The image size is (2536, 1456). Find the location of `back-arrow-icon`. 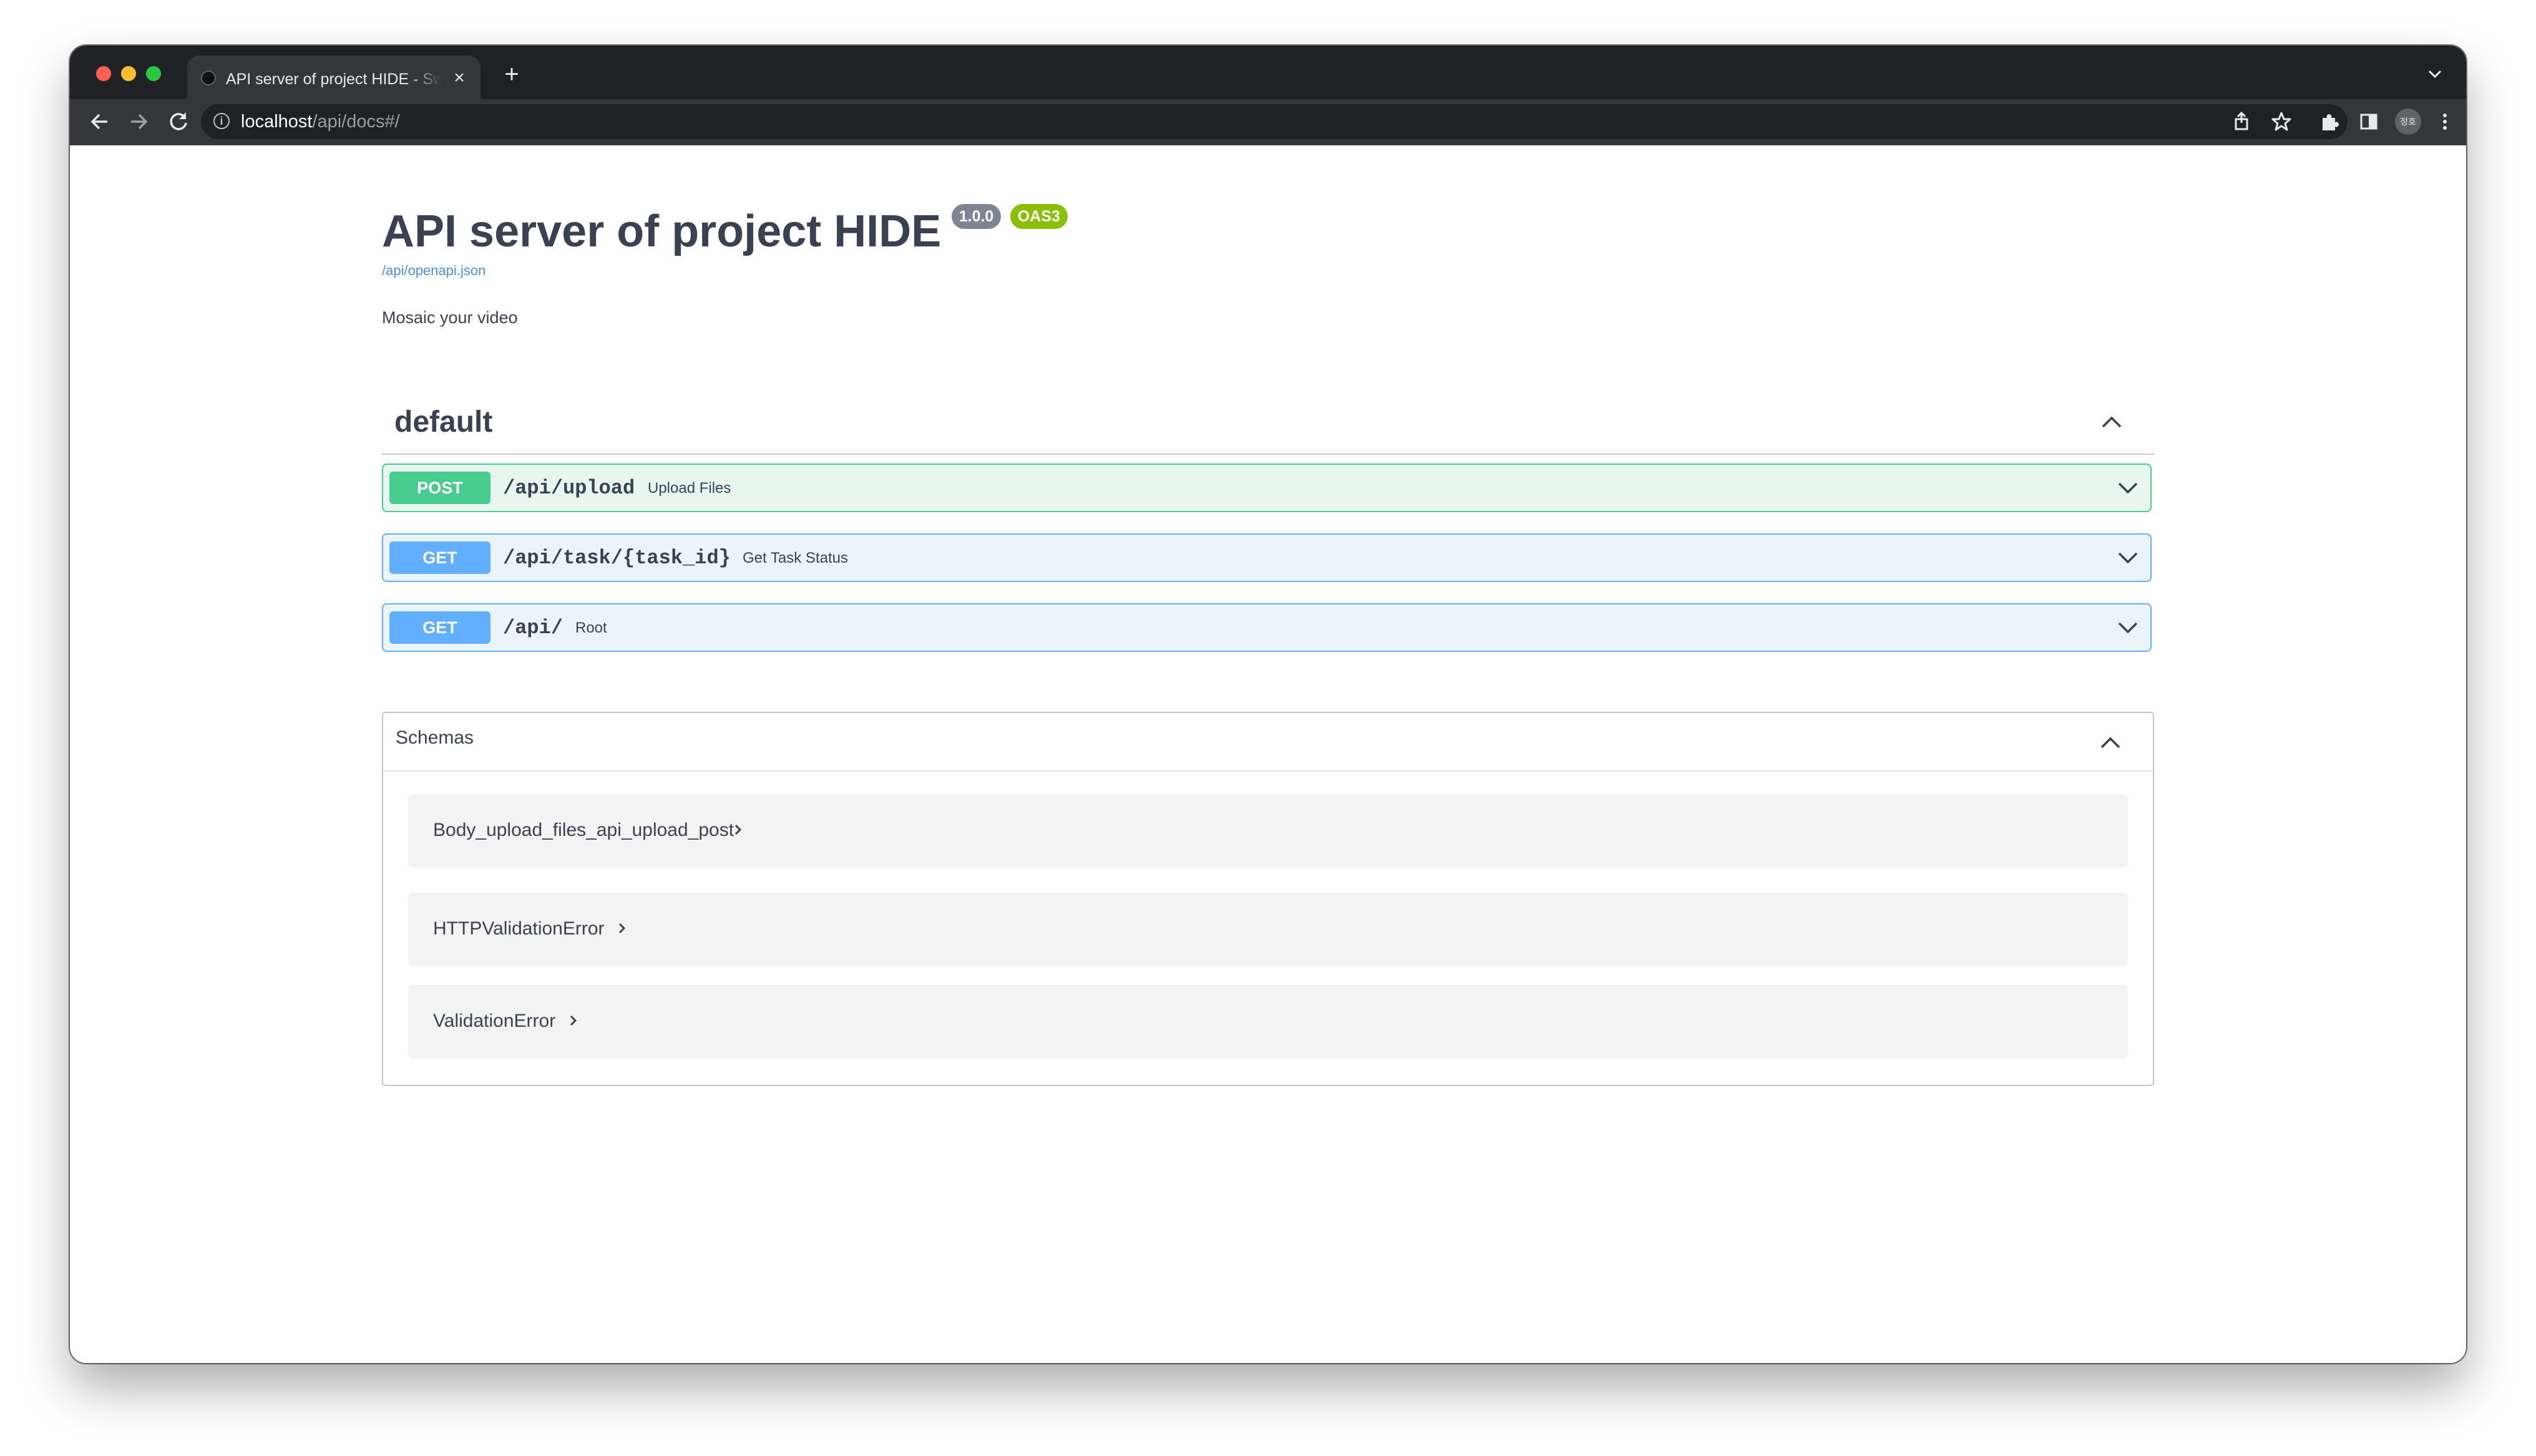

back-arrow-icon is located at coordinates (100, 122).